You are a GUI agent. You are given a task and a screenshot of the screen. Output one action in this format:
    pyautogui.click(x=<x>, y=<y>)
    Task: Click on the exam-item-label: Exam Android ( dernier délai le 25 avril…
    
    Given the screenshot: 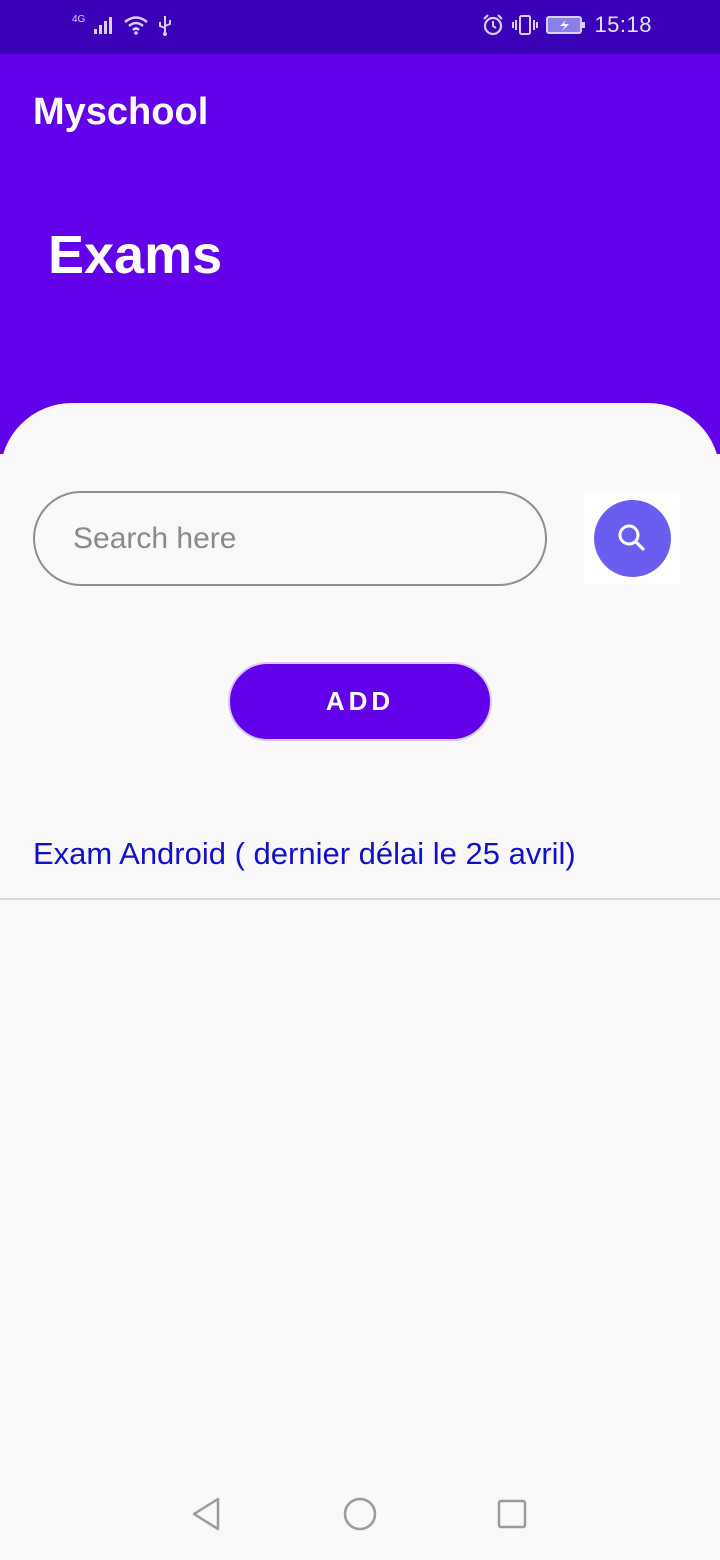 What is the action you would take?
    pyautogui.click(x=304, y=853)
    